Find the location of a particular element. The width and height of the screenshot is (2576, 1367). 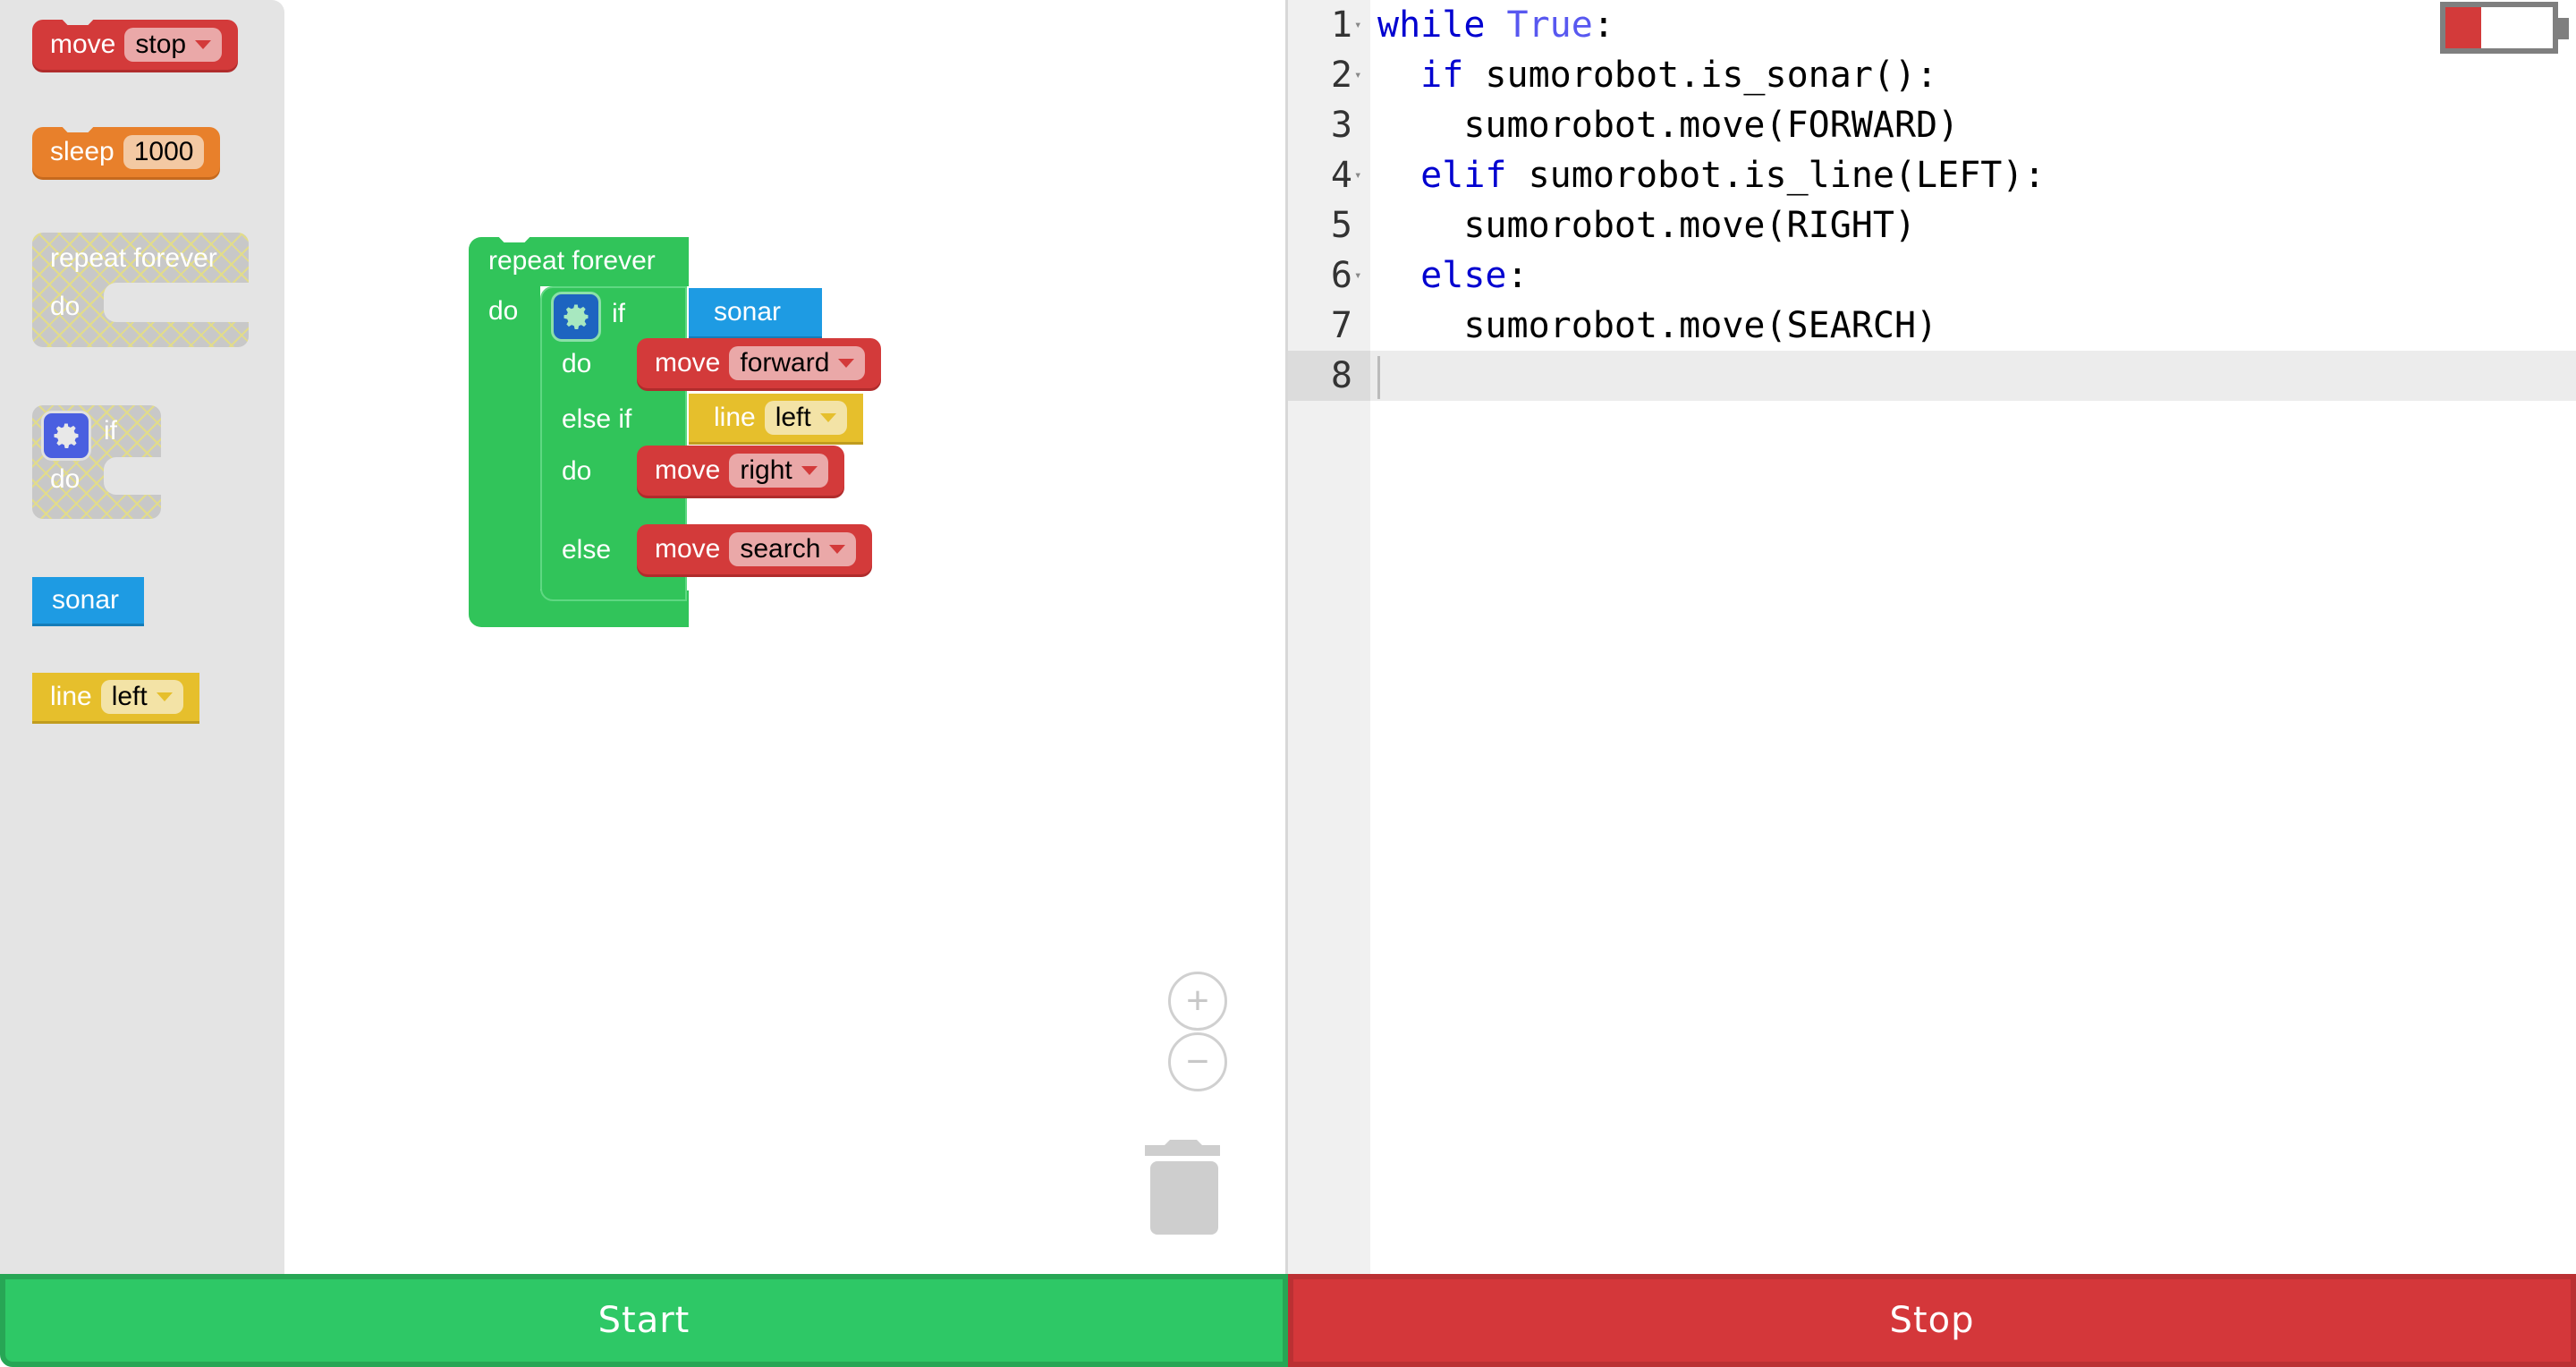

code-line: 7 sumorobot.move(SEARCH) is located at coordinates (1932, 326).